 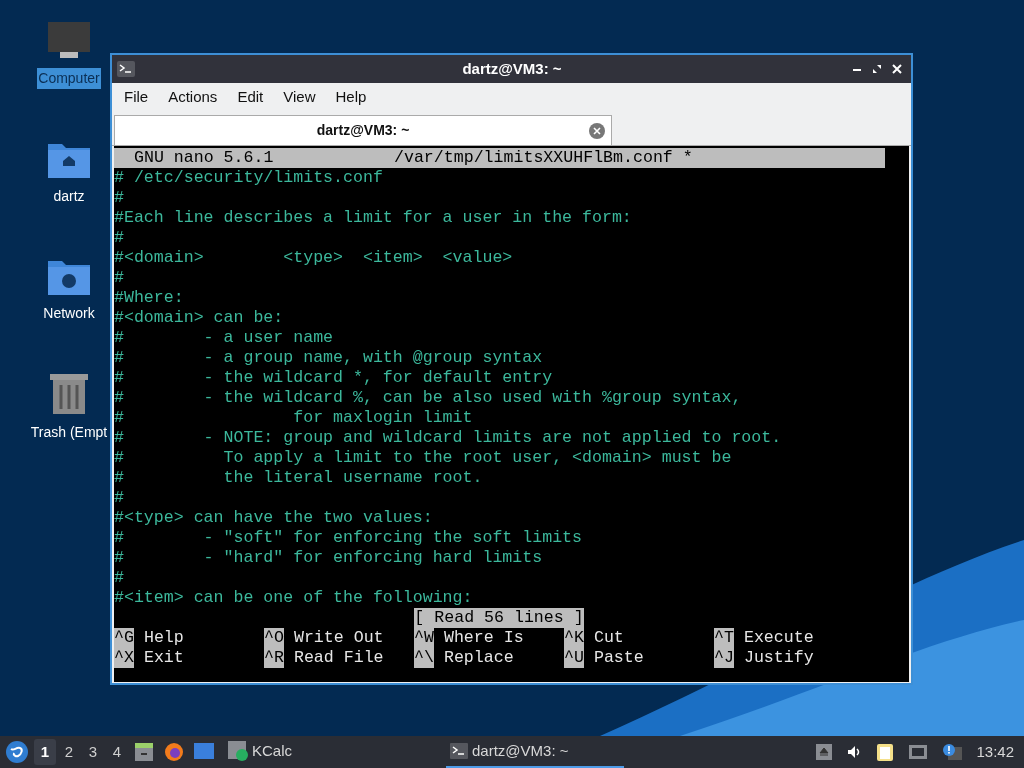 I want to click on program-name: GNU nano 5.6.1, so click(x=204, y=158).